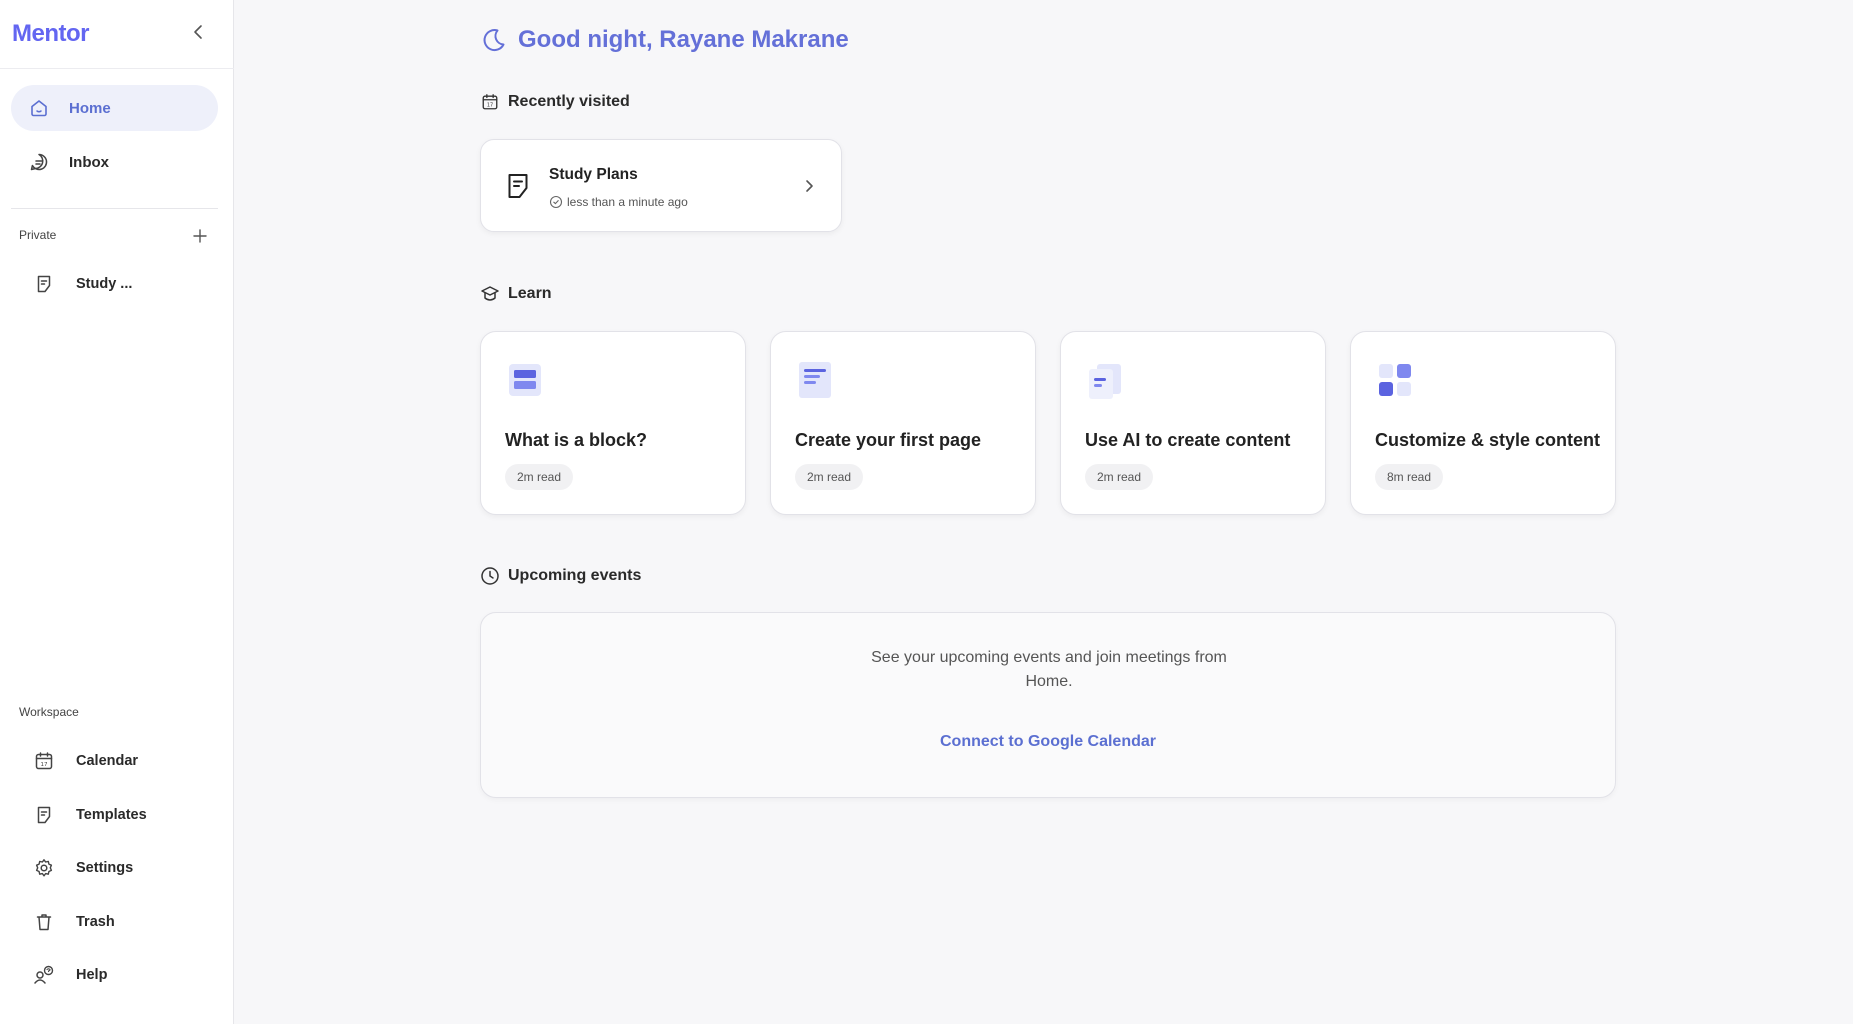 This screenshot has width=1853, height=1024. I want to click on sidebar-item-label: Home, so click(90, 108).